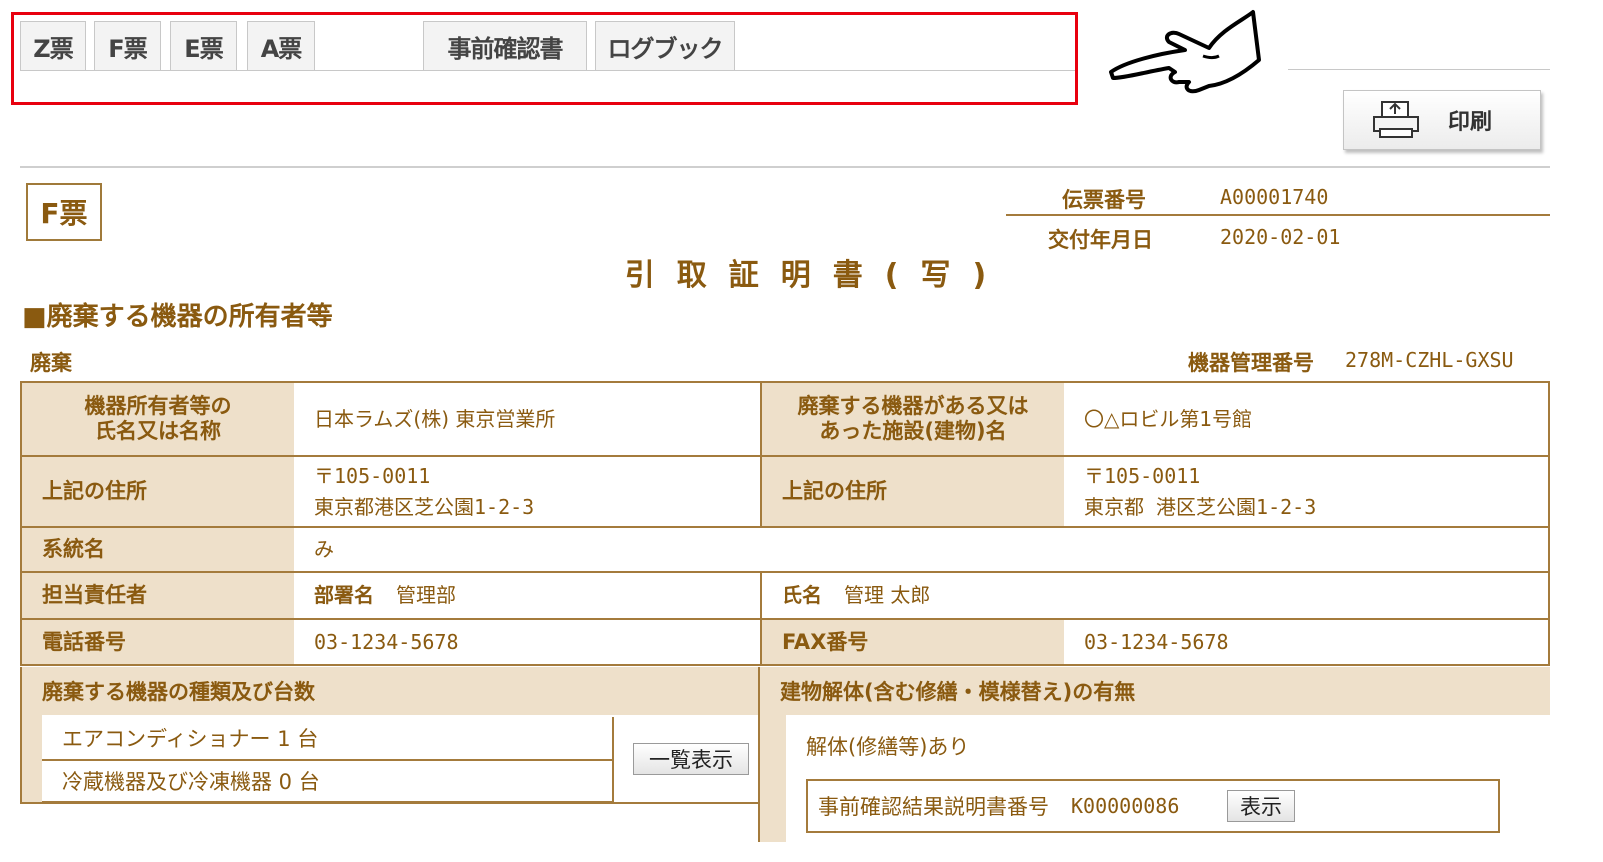 Image resolution: width=1603 pixels, height=862 pixels. Describe the element at coordinates (1278, 215) in the screenshot. I see `meta-divider` at that location.